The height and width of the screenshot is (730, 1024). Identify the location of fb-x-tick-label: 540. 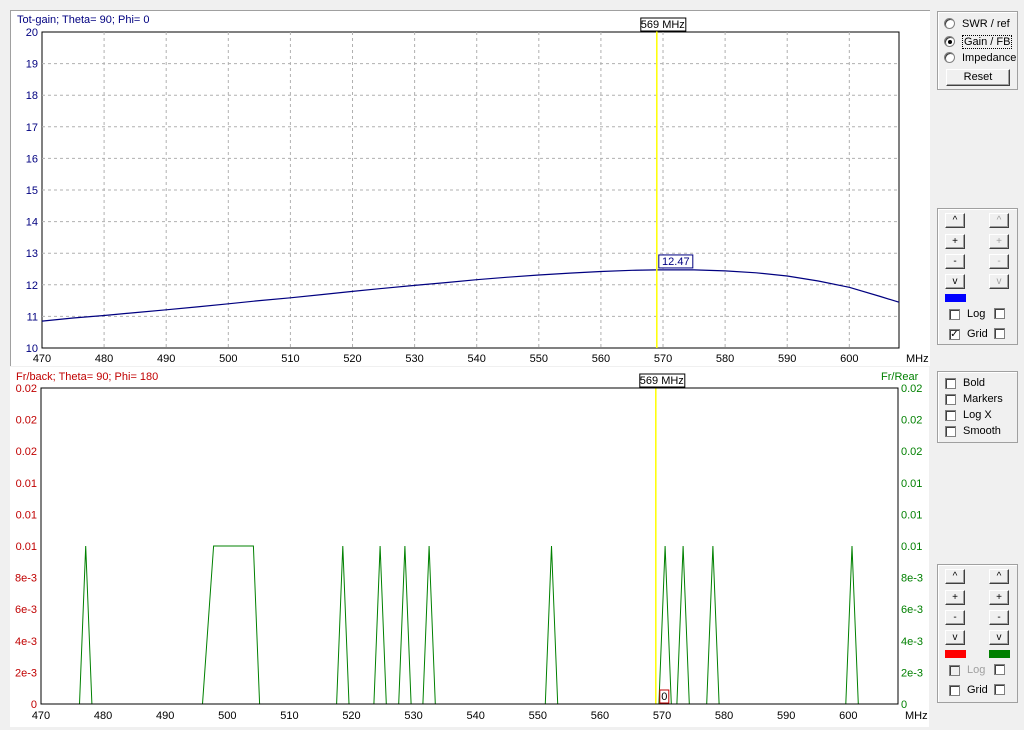
(476, 716).